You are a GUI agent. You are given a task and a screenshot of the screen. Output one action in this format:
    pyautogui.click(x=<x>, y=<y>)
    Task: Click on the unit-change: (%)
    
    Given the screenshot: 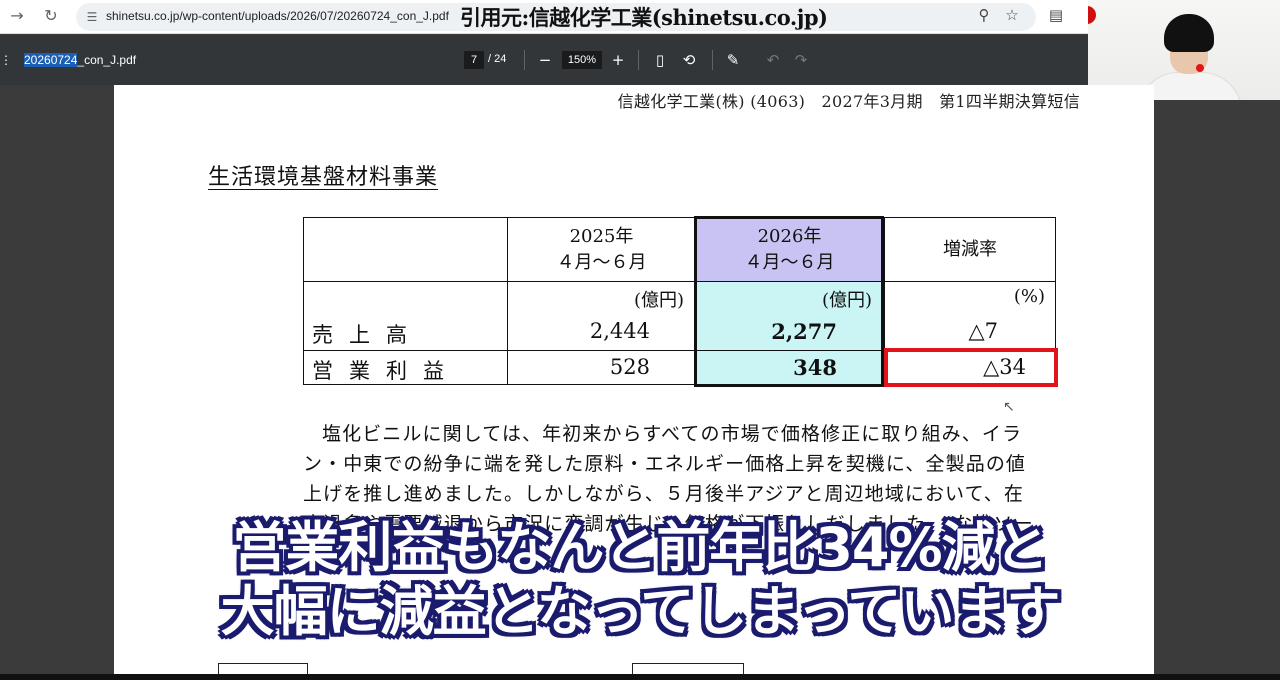 What is the action you would take?
    pyautogui.click(x=1029, y=296)
    